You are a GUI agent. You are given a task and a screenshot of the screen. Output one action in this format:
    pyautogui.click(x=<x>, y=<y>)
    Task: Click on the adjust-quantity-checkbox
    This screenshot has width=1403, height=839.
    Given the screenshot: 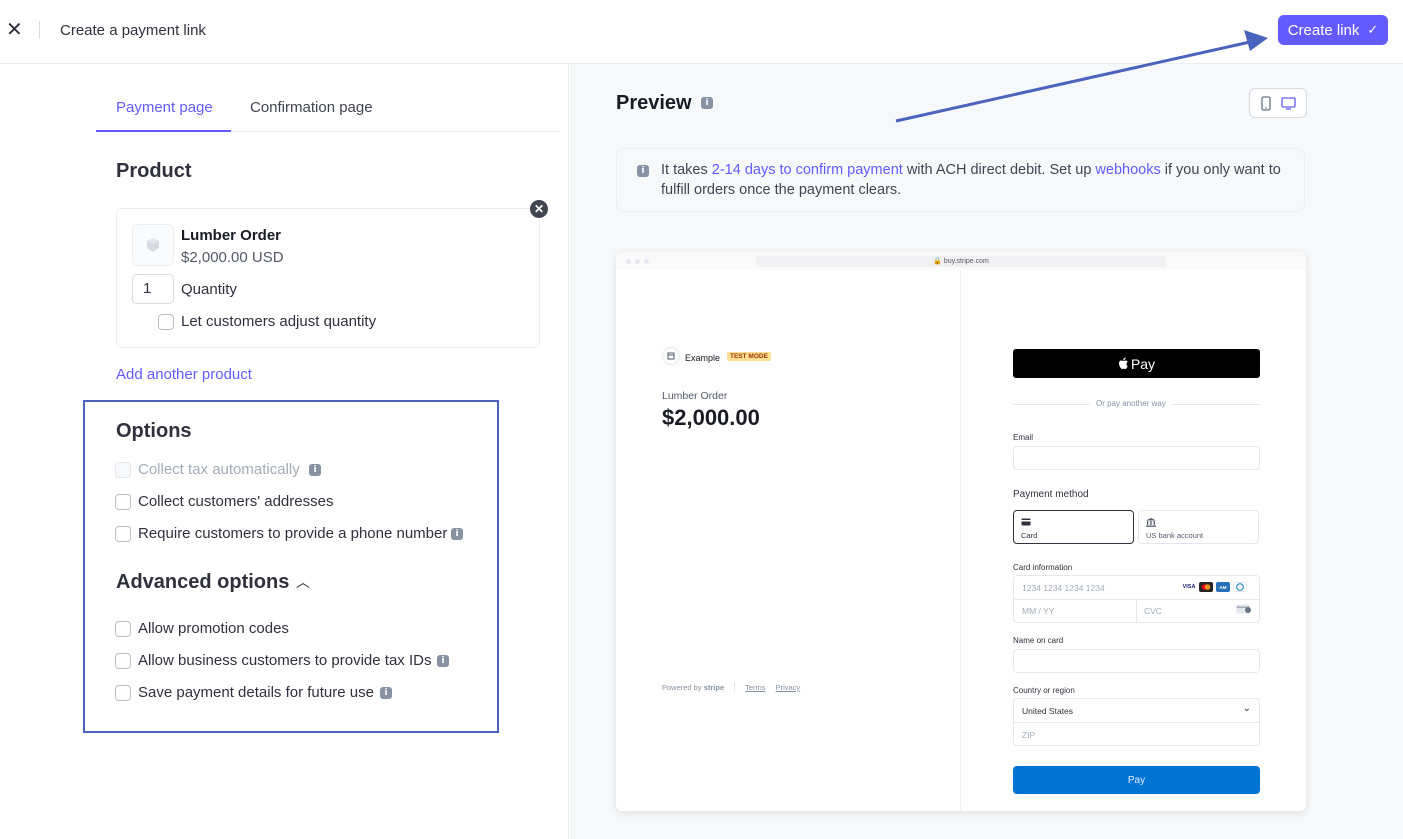 What is the action you would take?
    pyautogui.click(x=166, y=322)
    